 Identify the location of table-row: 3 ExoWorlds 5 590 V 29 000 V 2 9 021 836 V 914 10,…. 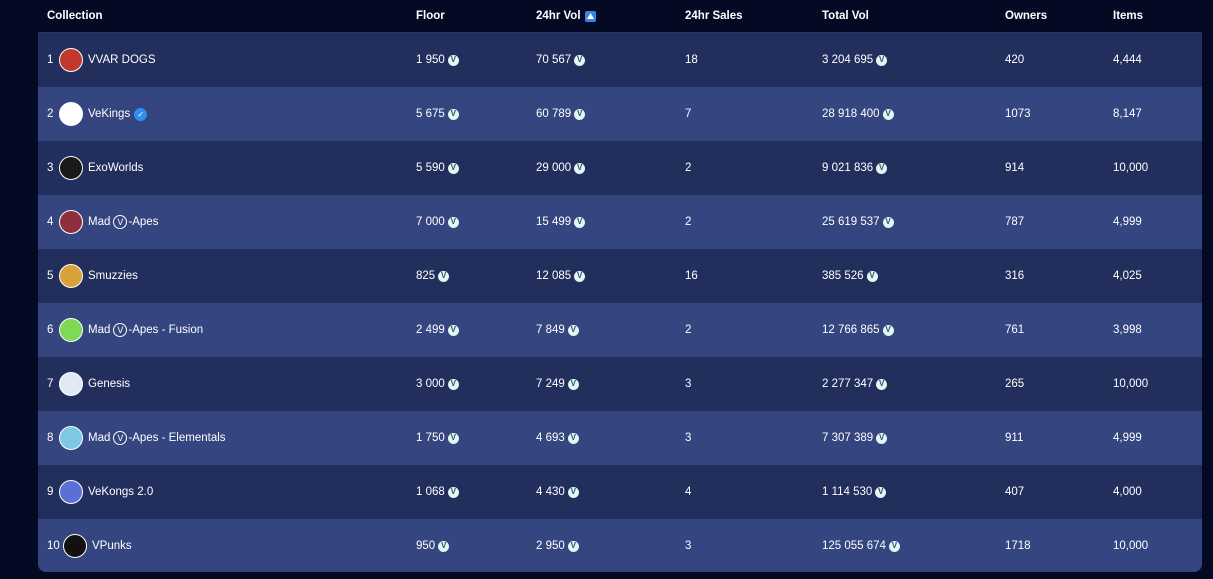
(620, 168).